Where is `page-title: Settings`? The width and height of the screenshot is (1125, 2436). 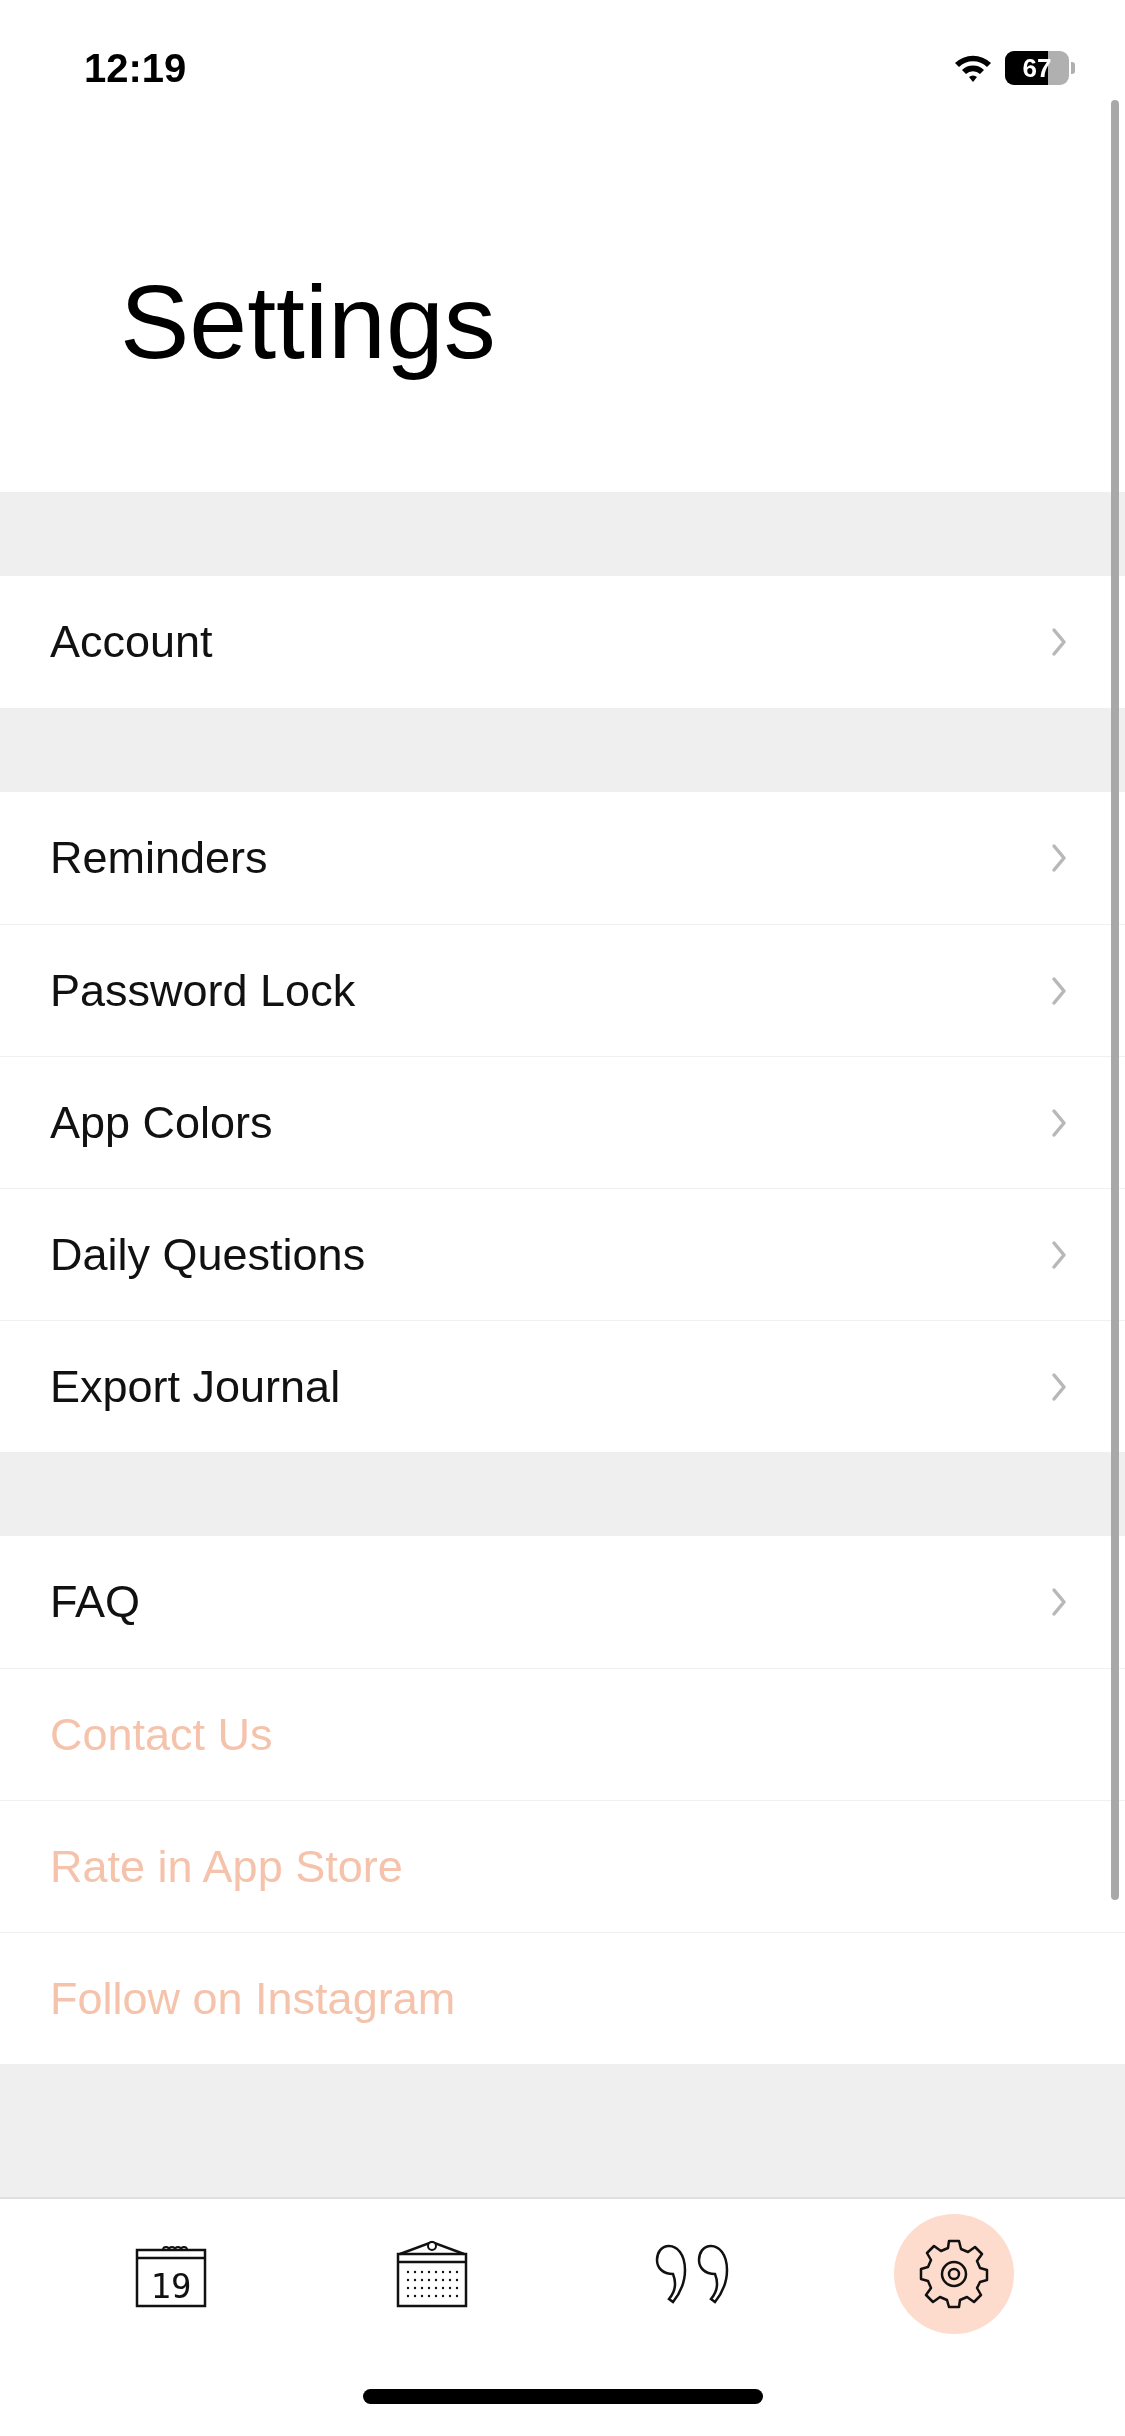 page-title: Settings is located at coordinates (308, 322).